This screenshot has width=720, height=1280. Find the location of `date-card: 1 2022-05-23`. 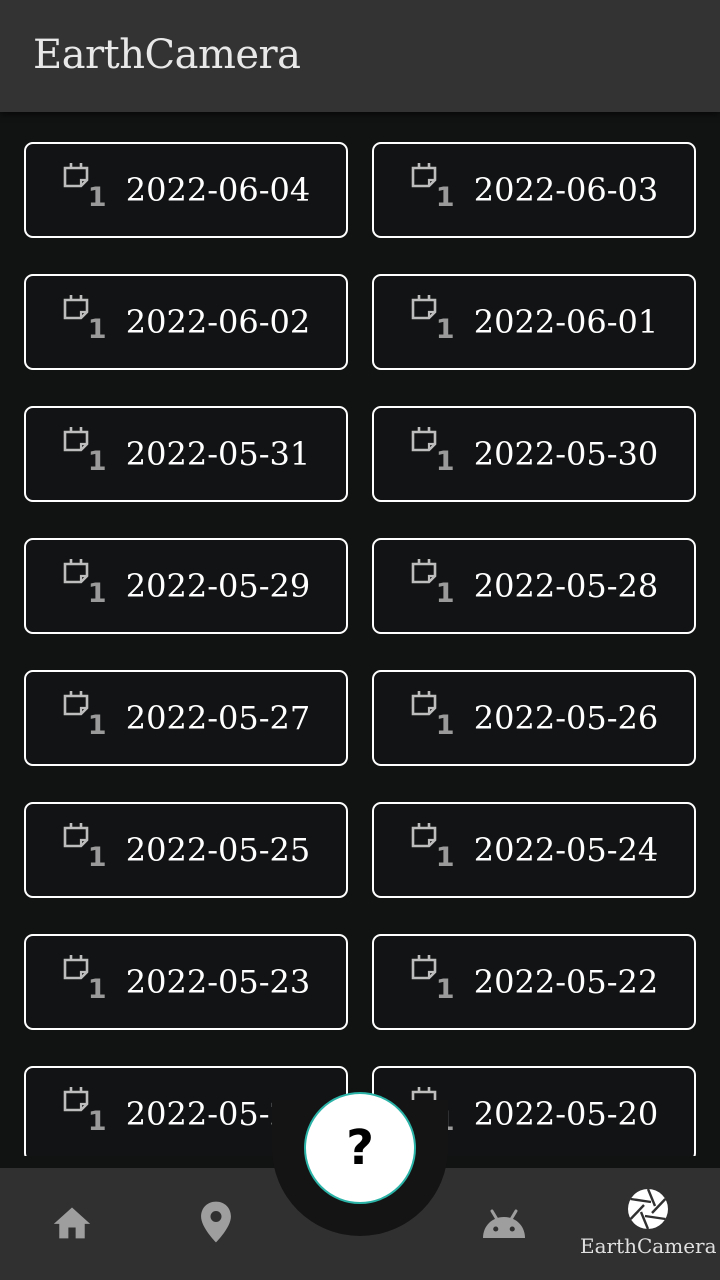

date-card: 1 2022-05-23 is located at coordinates (186, 982).